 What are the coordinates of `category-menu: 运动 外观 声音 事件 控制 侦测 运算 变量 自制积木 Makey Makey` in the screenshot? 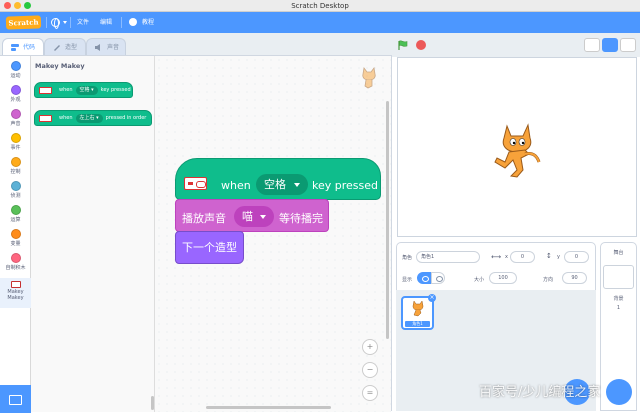 It's located at (15, 234).